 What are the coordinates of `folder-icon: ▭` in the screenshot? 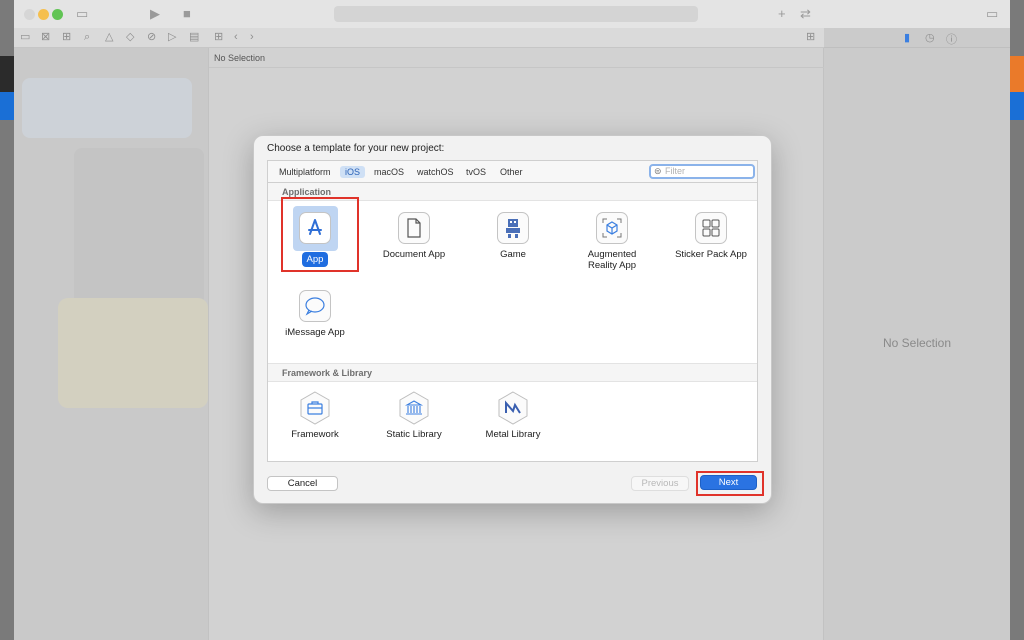 It's located at (25, 37).